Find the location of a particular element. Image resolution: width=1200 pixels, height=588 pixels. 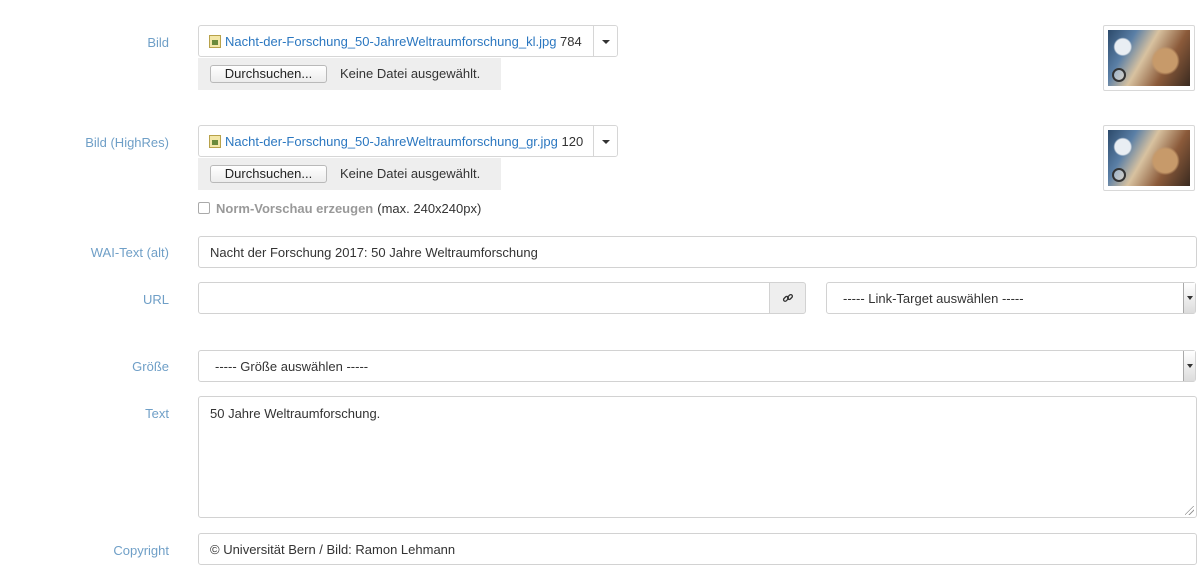

copyright-input: © Universität Bern / Bild: Ramon Lehmann is located at coordinates (697, 549).